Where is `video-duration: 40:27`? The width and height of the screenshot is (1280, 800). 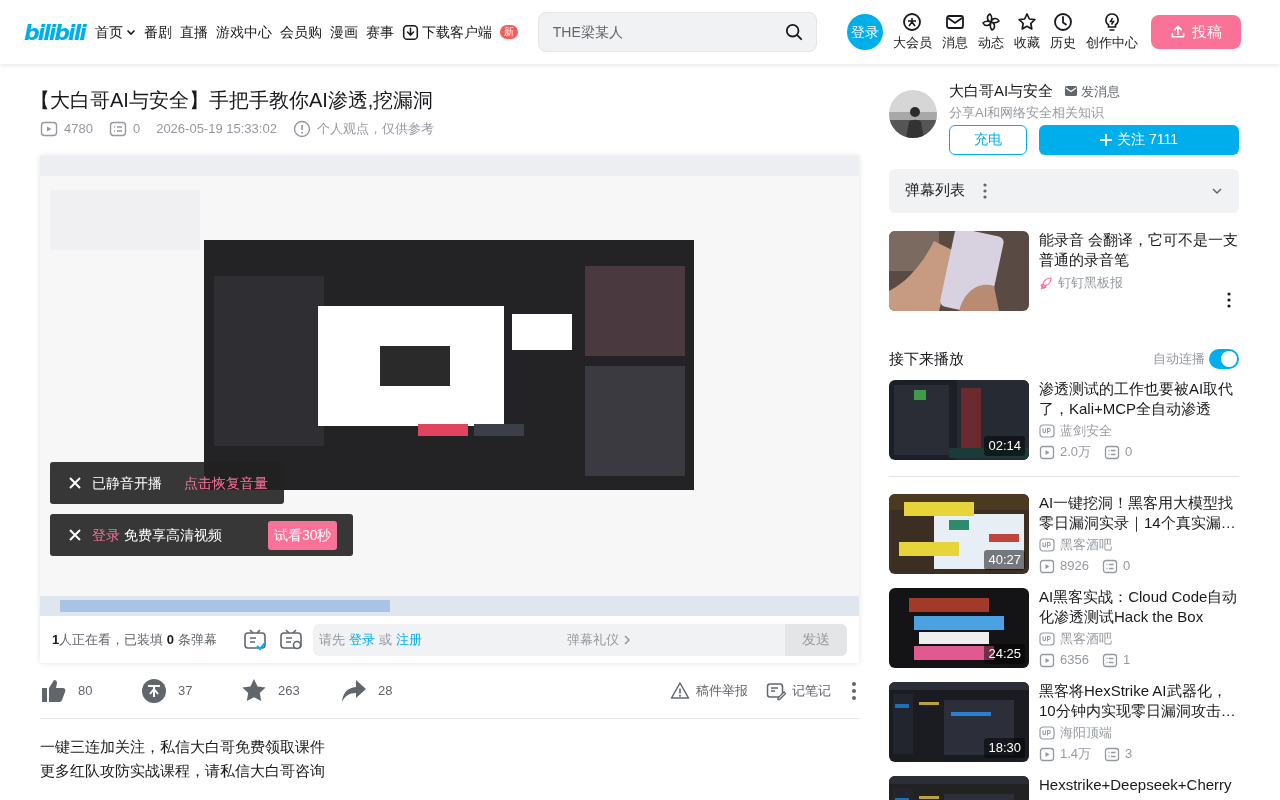
video-duration: 40:27 is located at coordinates (1004, 560).